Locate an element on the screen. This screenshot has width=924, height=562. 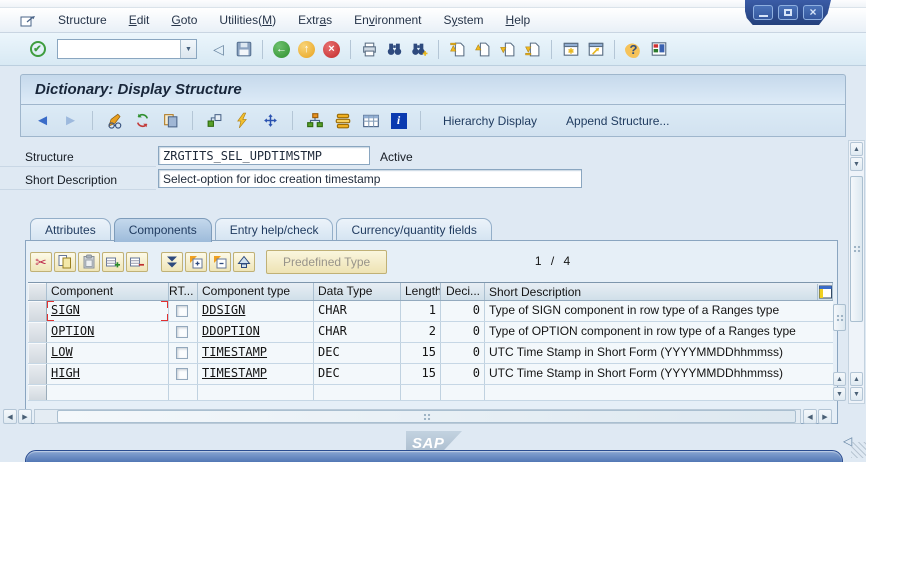
find-icon is located at coordinates (394, 49).